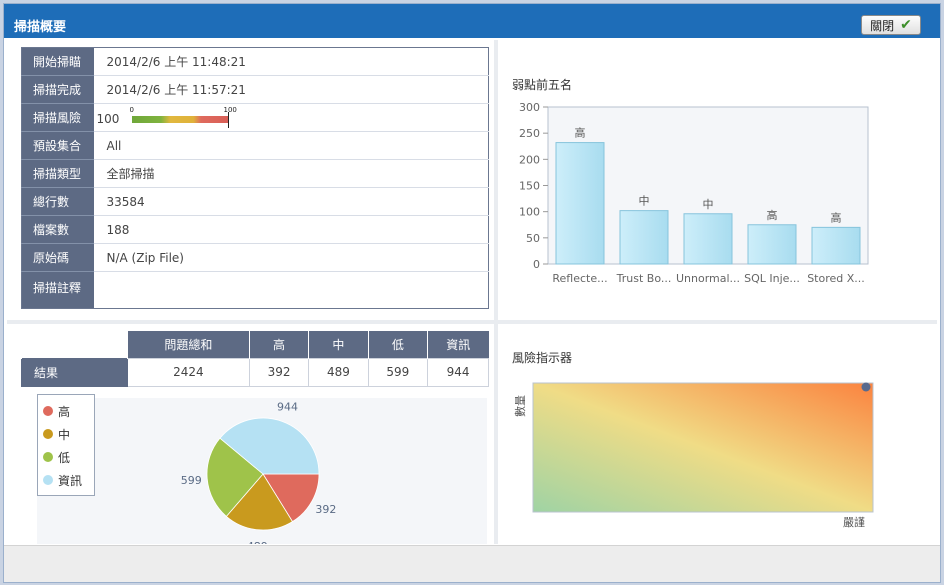 The width and height of the screenshot is (944, 585). I want to click on info-row: 檔案數 188, so click(255, 229).